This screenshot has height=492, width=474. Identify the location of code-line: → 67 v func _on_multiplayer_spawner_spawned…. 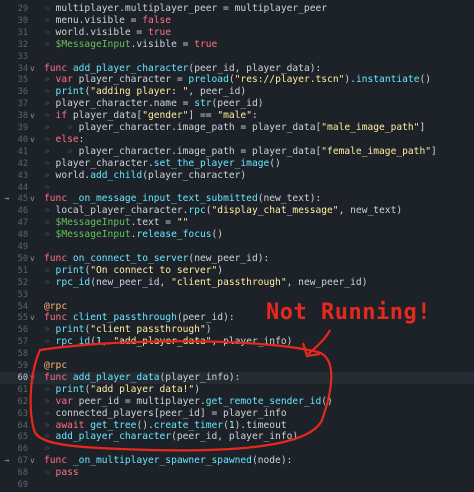
(237, 461).